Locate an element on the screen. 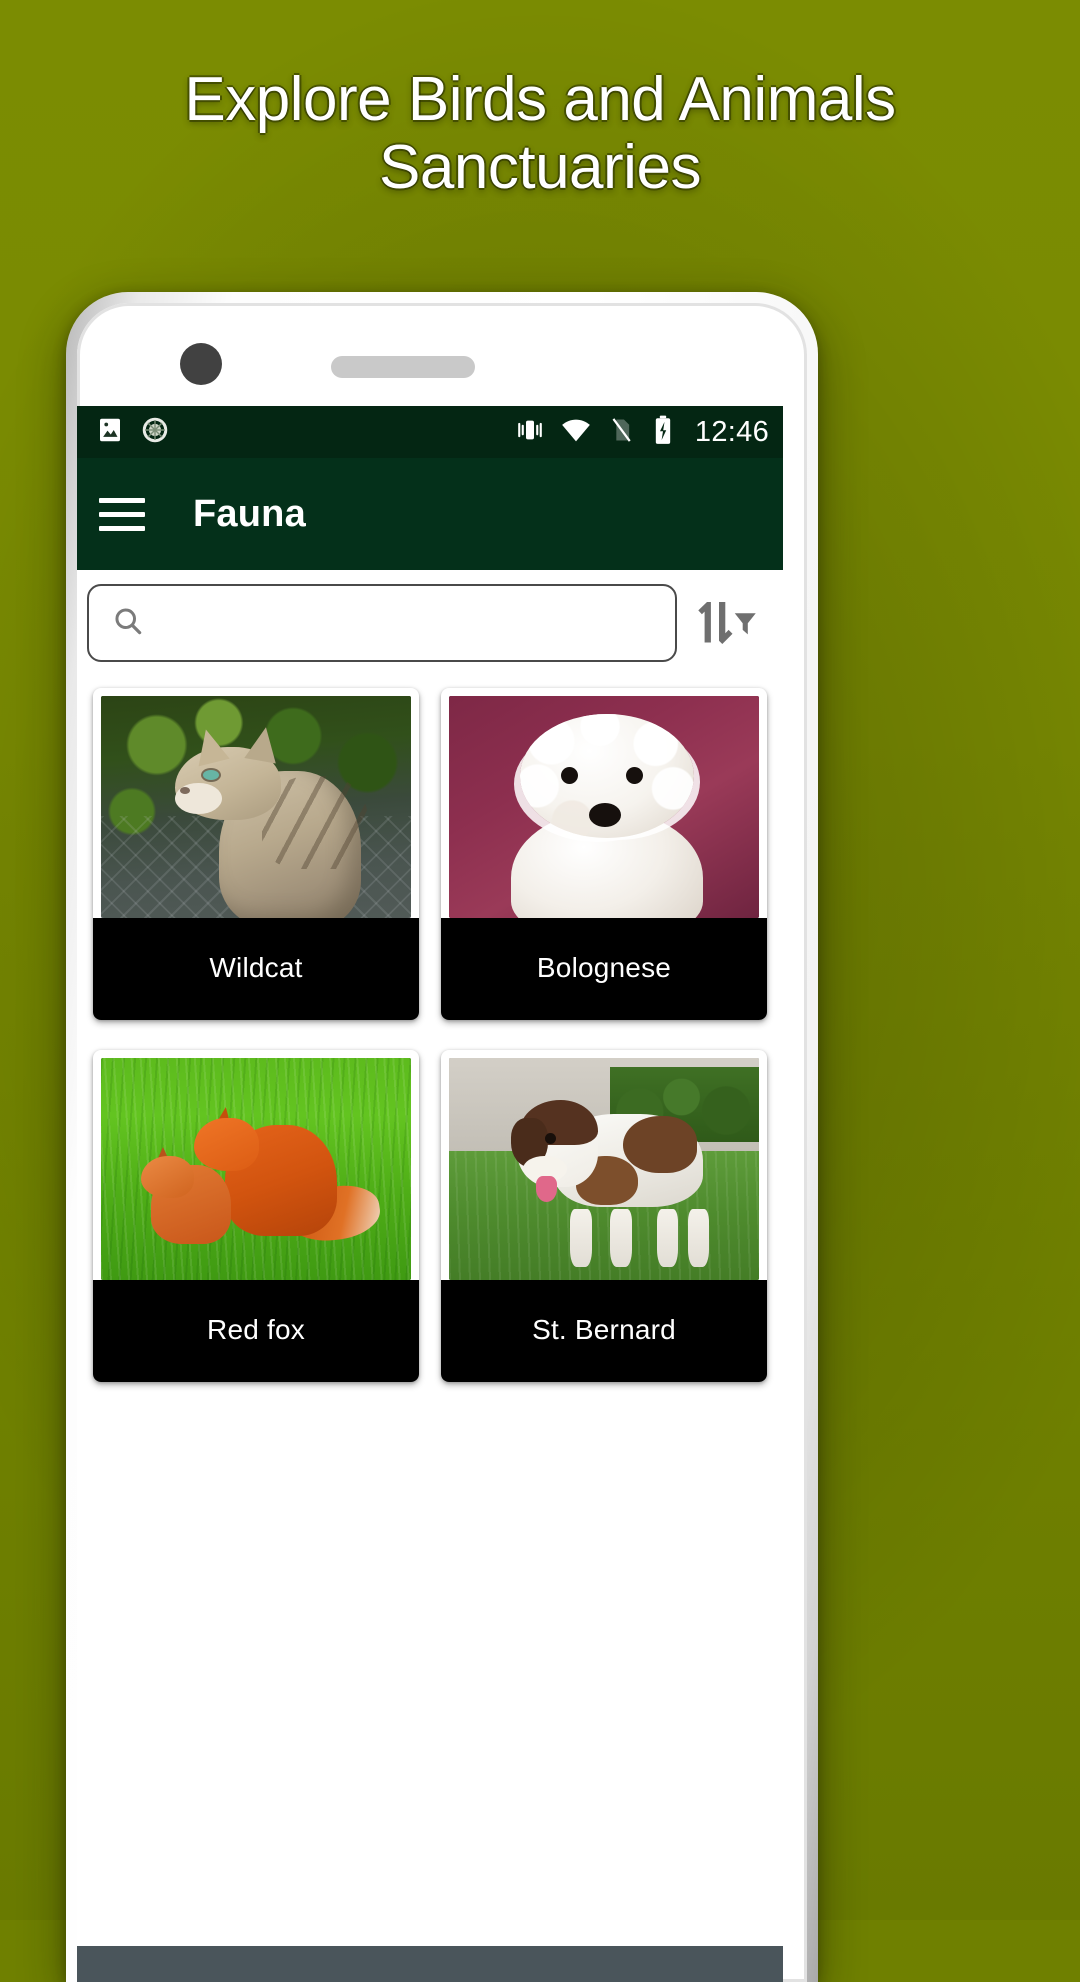 This screenshot has height=1982, width=1080. vibrate-icon is located at coordinates (530, 432).